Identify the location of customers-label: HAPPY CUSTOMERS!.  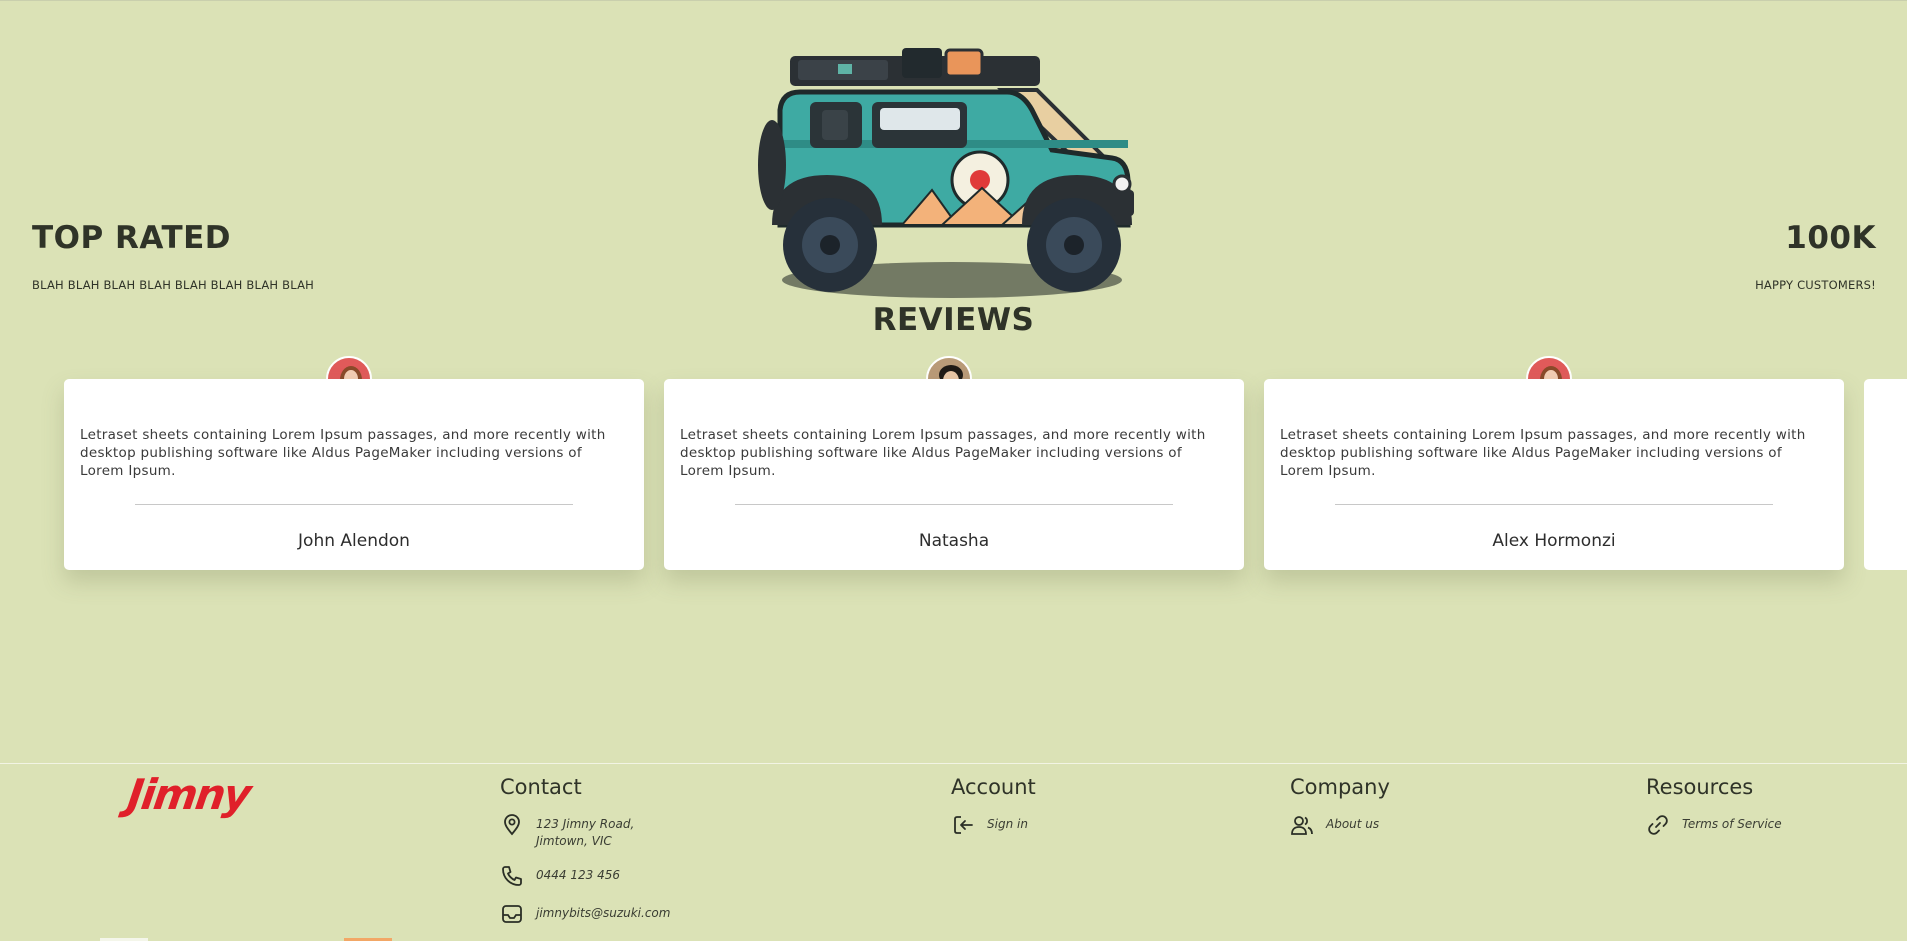
(1815, 285).